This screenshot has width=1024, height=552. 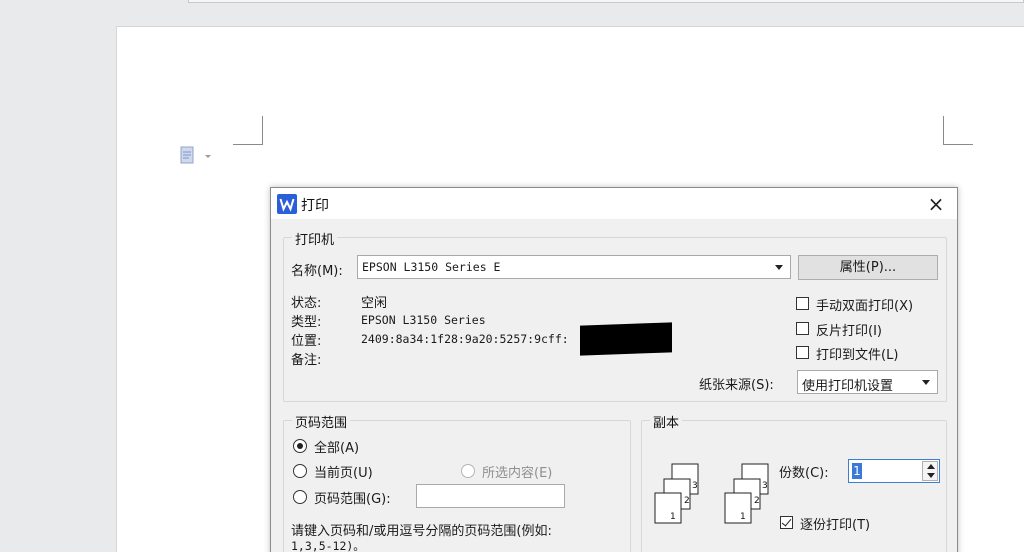 What do you see at coordinates (317, 271) in the screenshot?
I see `printer-name-label: 名称(M):` at bounding box center [317, 271].